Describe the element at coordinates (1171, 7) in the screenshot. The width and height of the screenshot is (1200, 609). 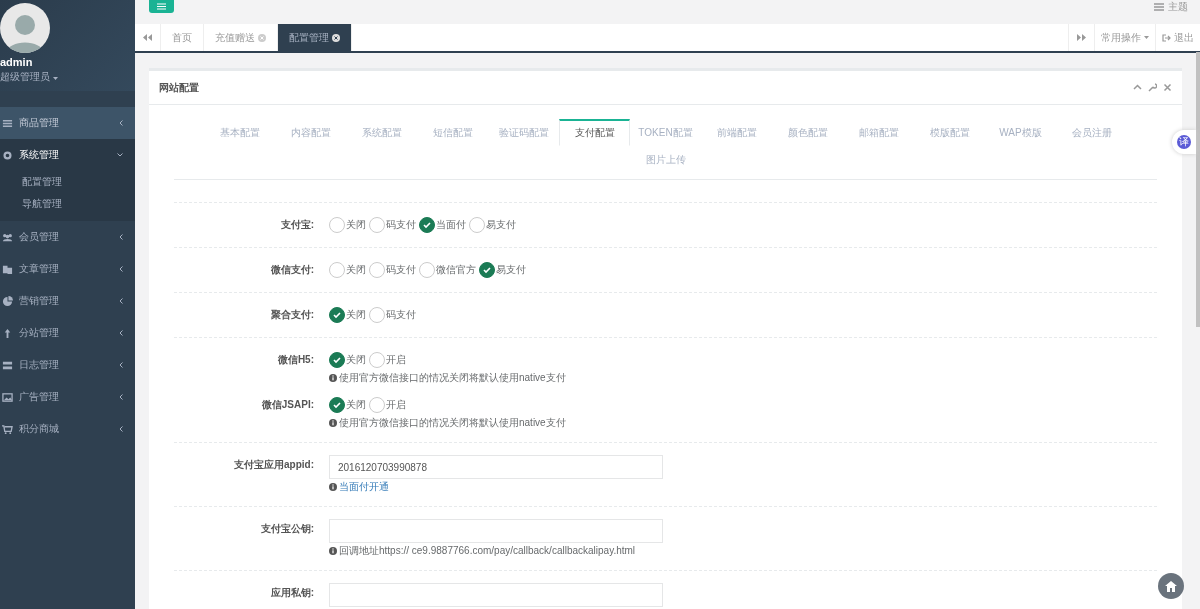
I see `theme-button: 主题` at that location.